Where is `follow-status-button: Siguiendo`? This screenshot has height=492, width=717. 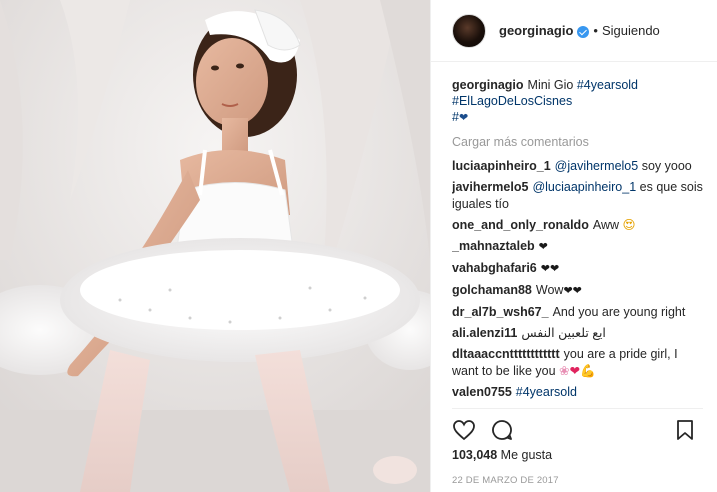 follow-status-button: Siguiendo is located at coordinates (631, 30).